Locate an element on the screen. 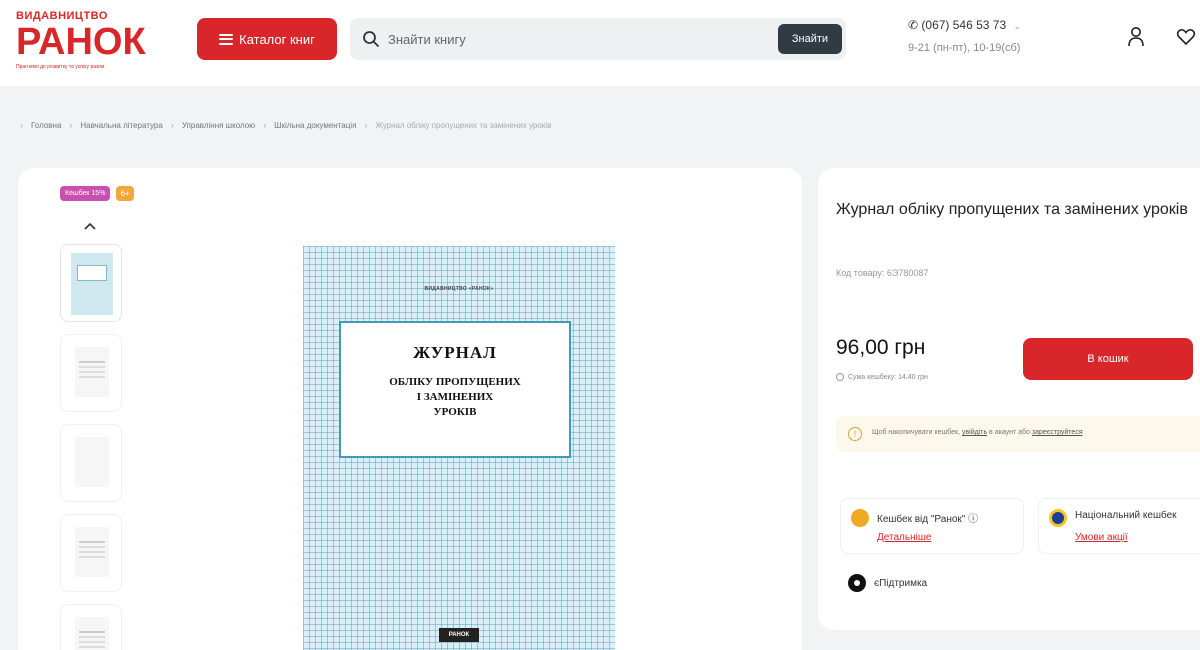 The image size is (1200, 650). coin-icon is located at coordinates (840, 377).